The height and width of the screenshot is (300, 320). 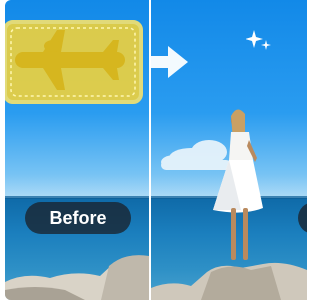 I want to click on woman-figure, so click(x=238, y=184).